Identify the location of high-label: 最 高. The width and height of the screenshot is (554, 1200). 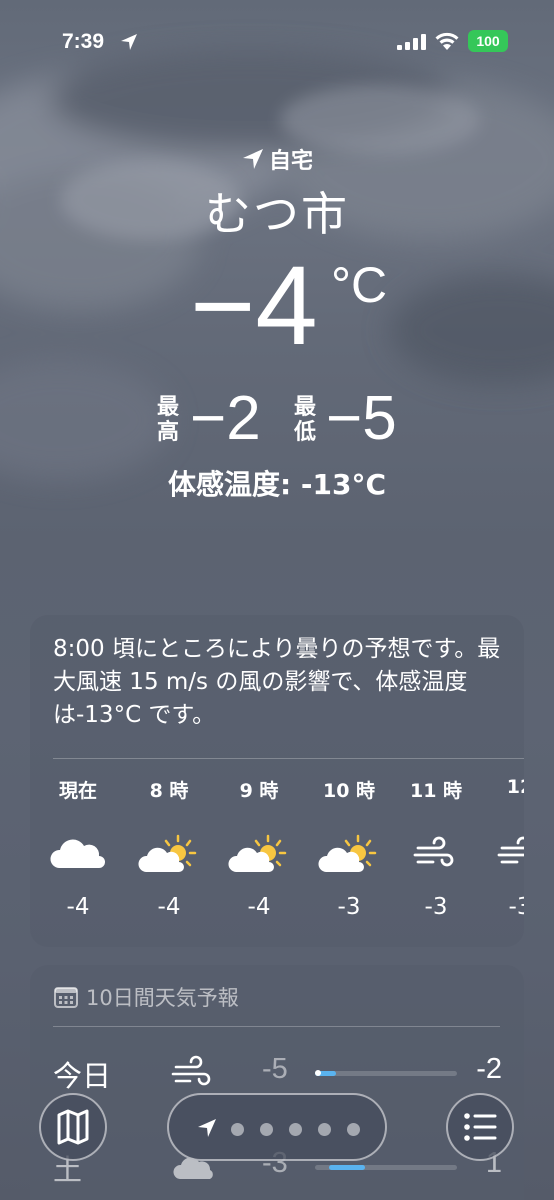
(168, 420).